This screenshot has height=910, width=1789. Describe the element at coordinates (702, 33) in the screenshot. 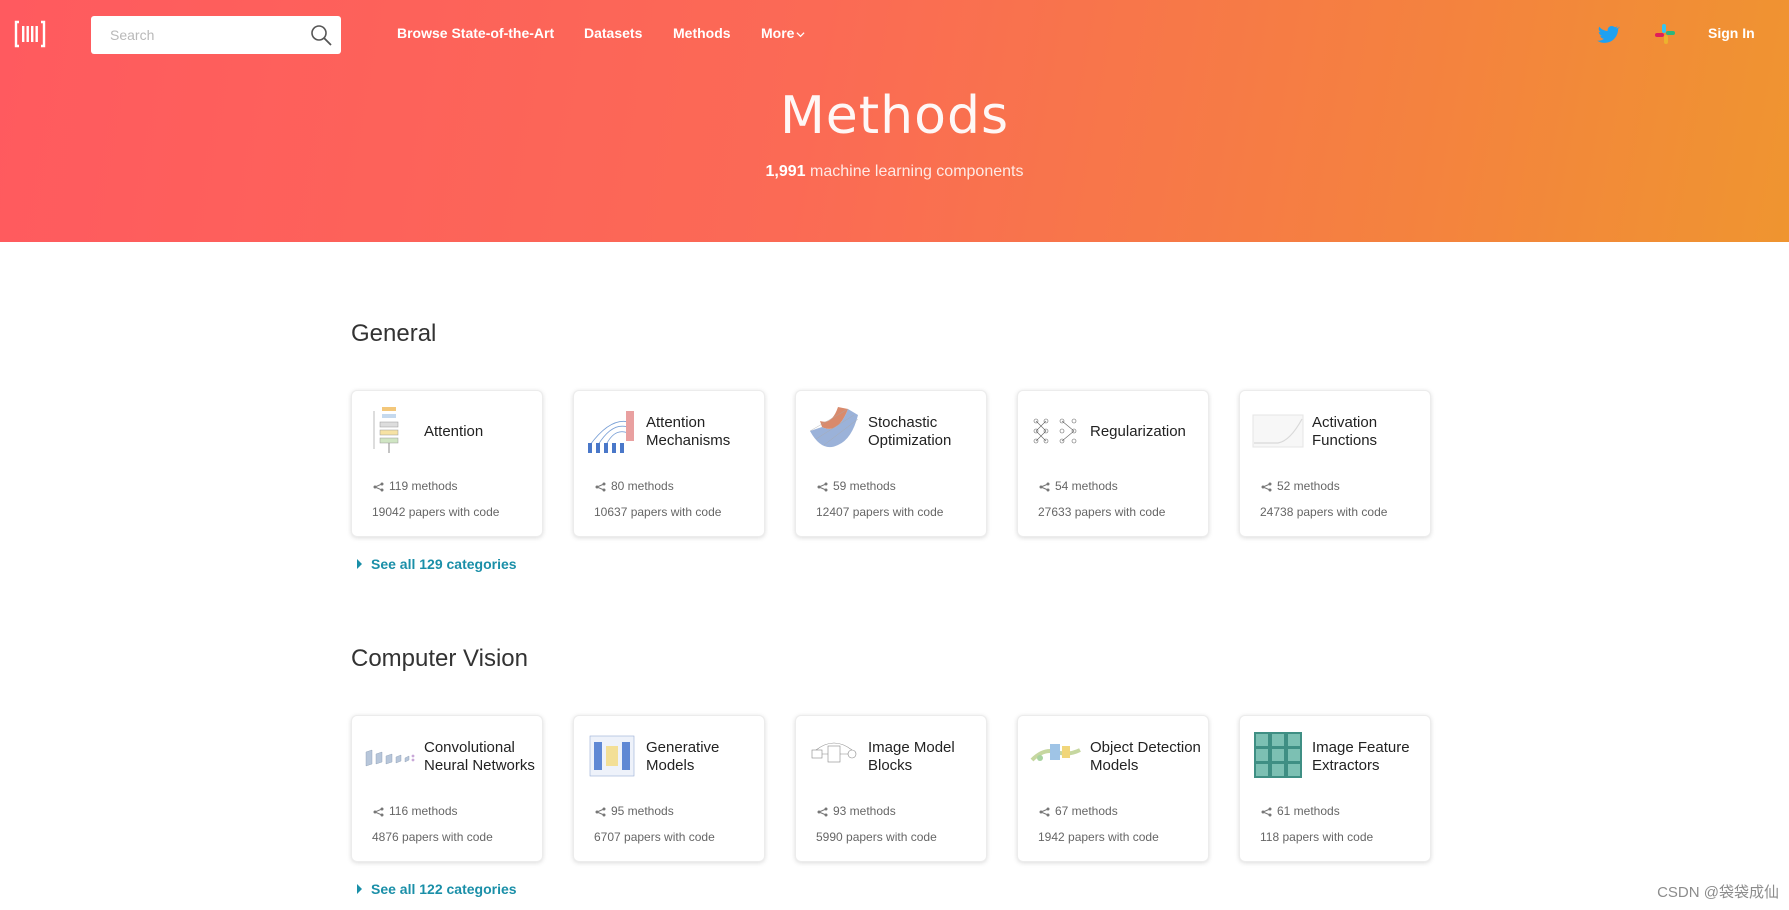

I see `nav-methods: Methods` at that location.